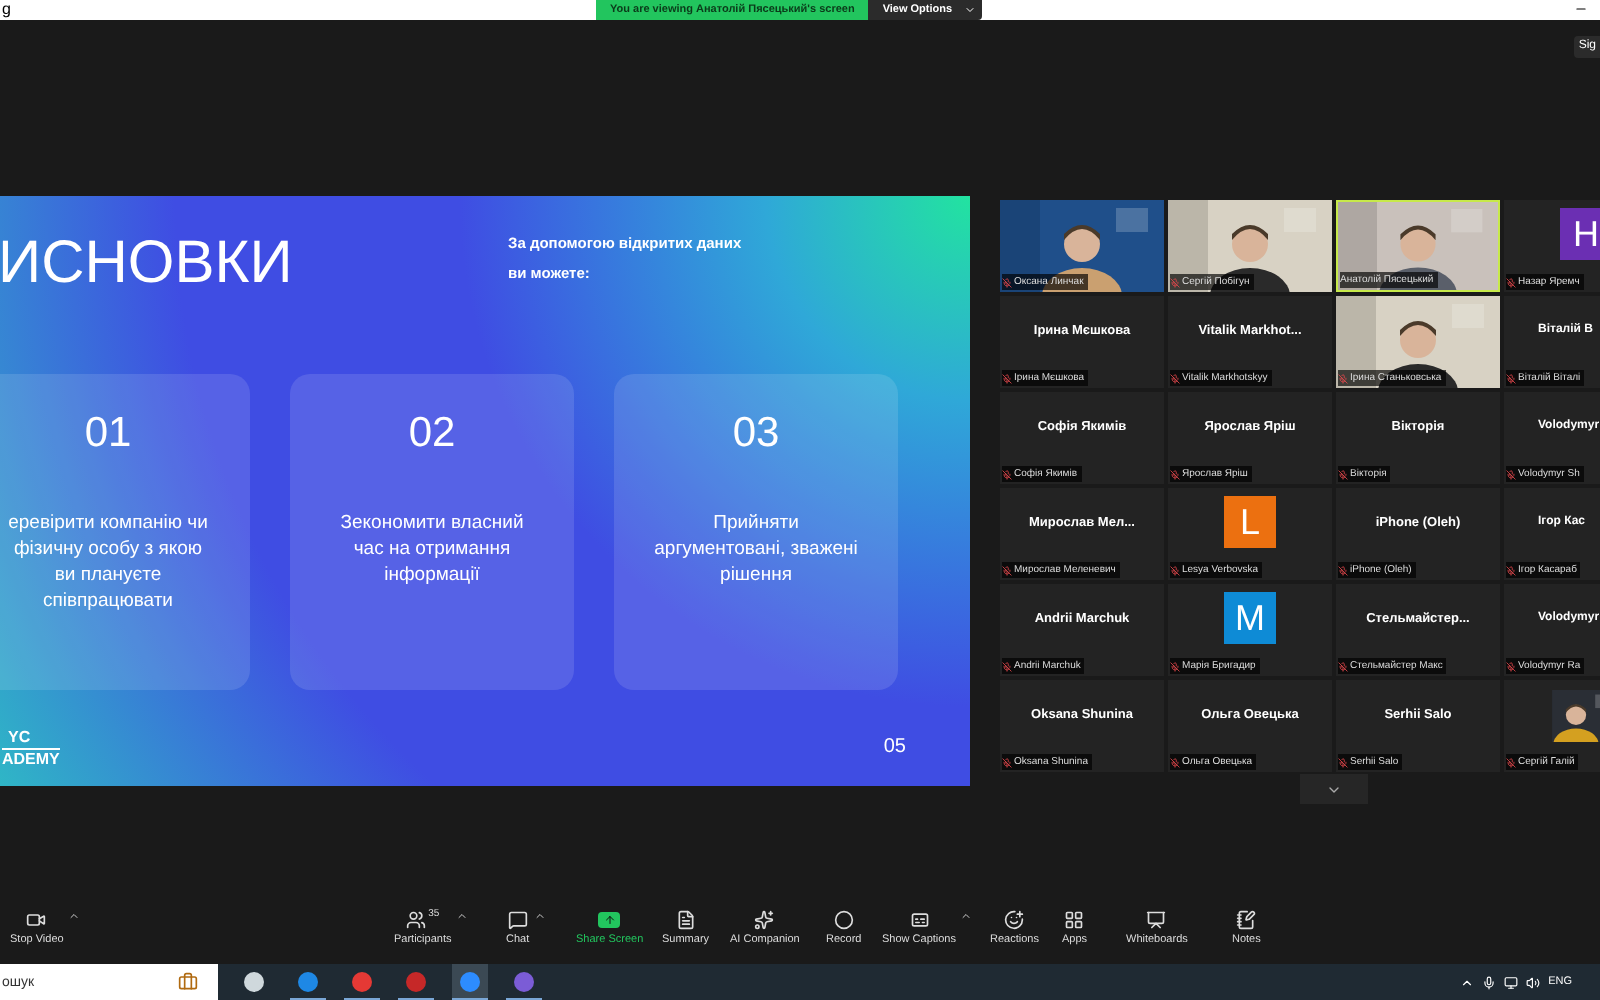  I want to click on card-number: 03, so click(756, 434).